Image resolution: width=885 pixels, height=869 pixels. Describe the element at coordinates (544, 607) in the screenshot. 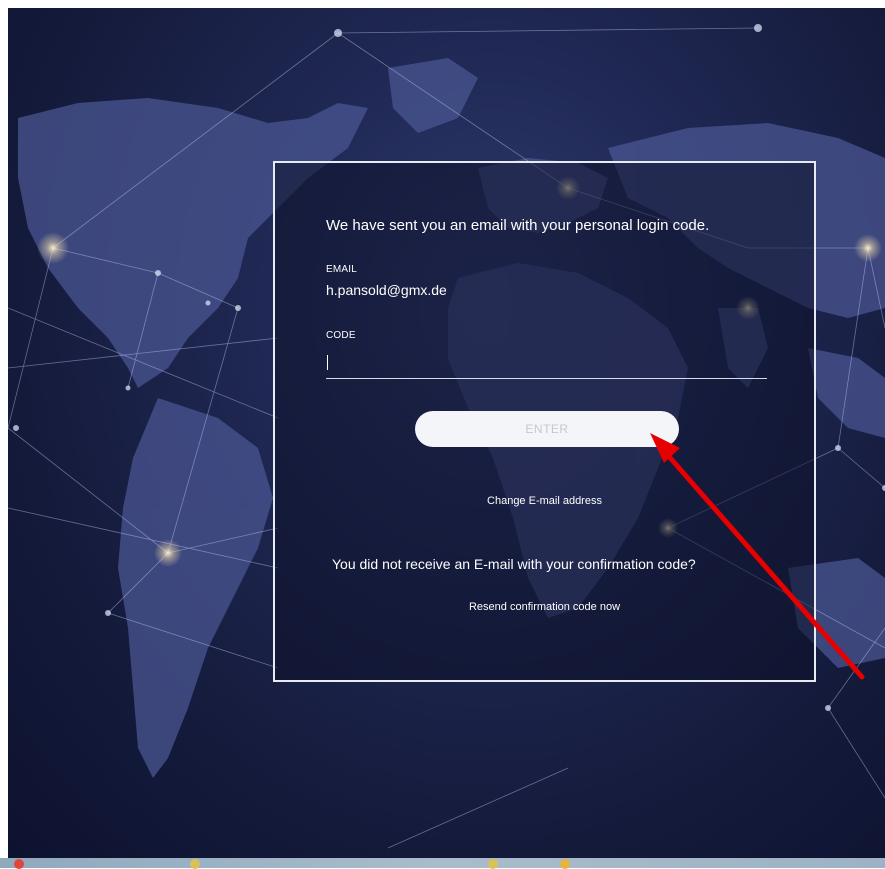

I see `resend-code-link: Resend confirmation code now` at that location.